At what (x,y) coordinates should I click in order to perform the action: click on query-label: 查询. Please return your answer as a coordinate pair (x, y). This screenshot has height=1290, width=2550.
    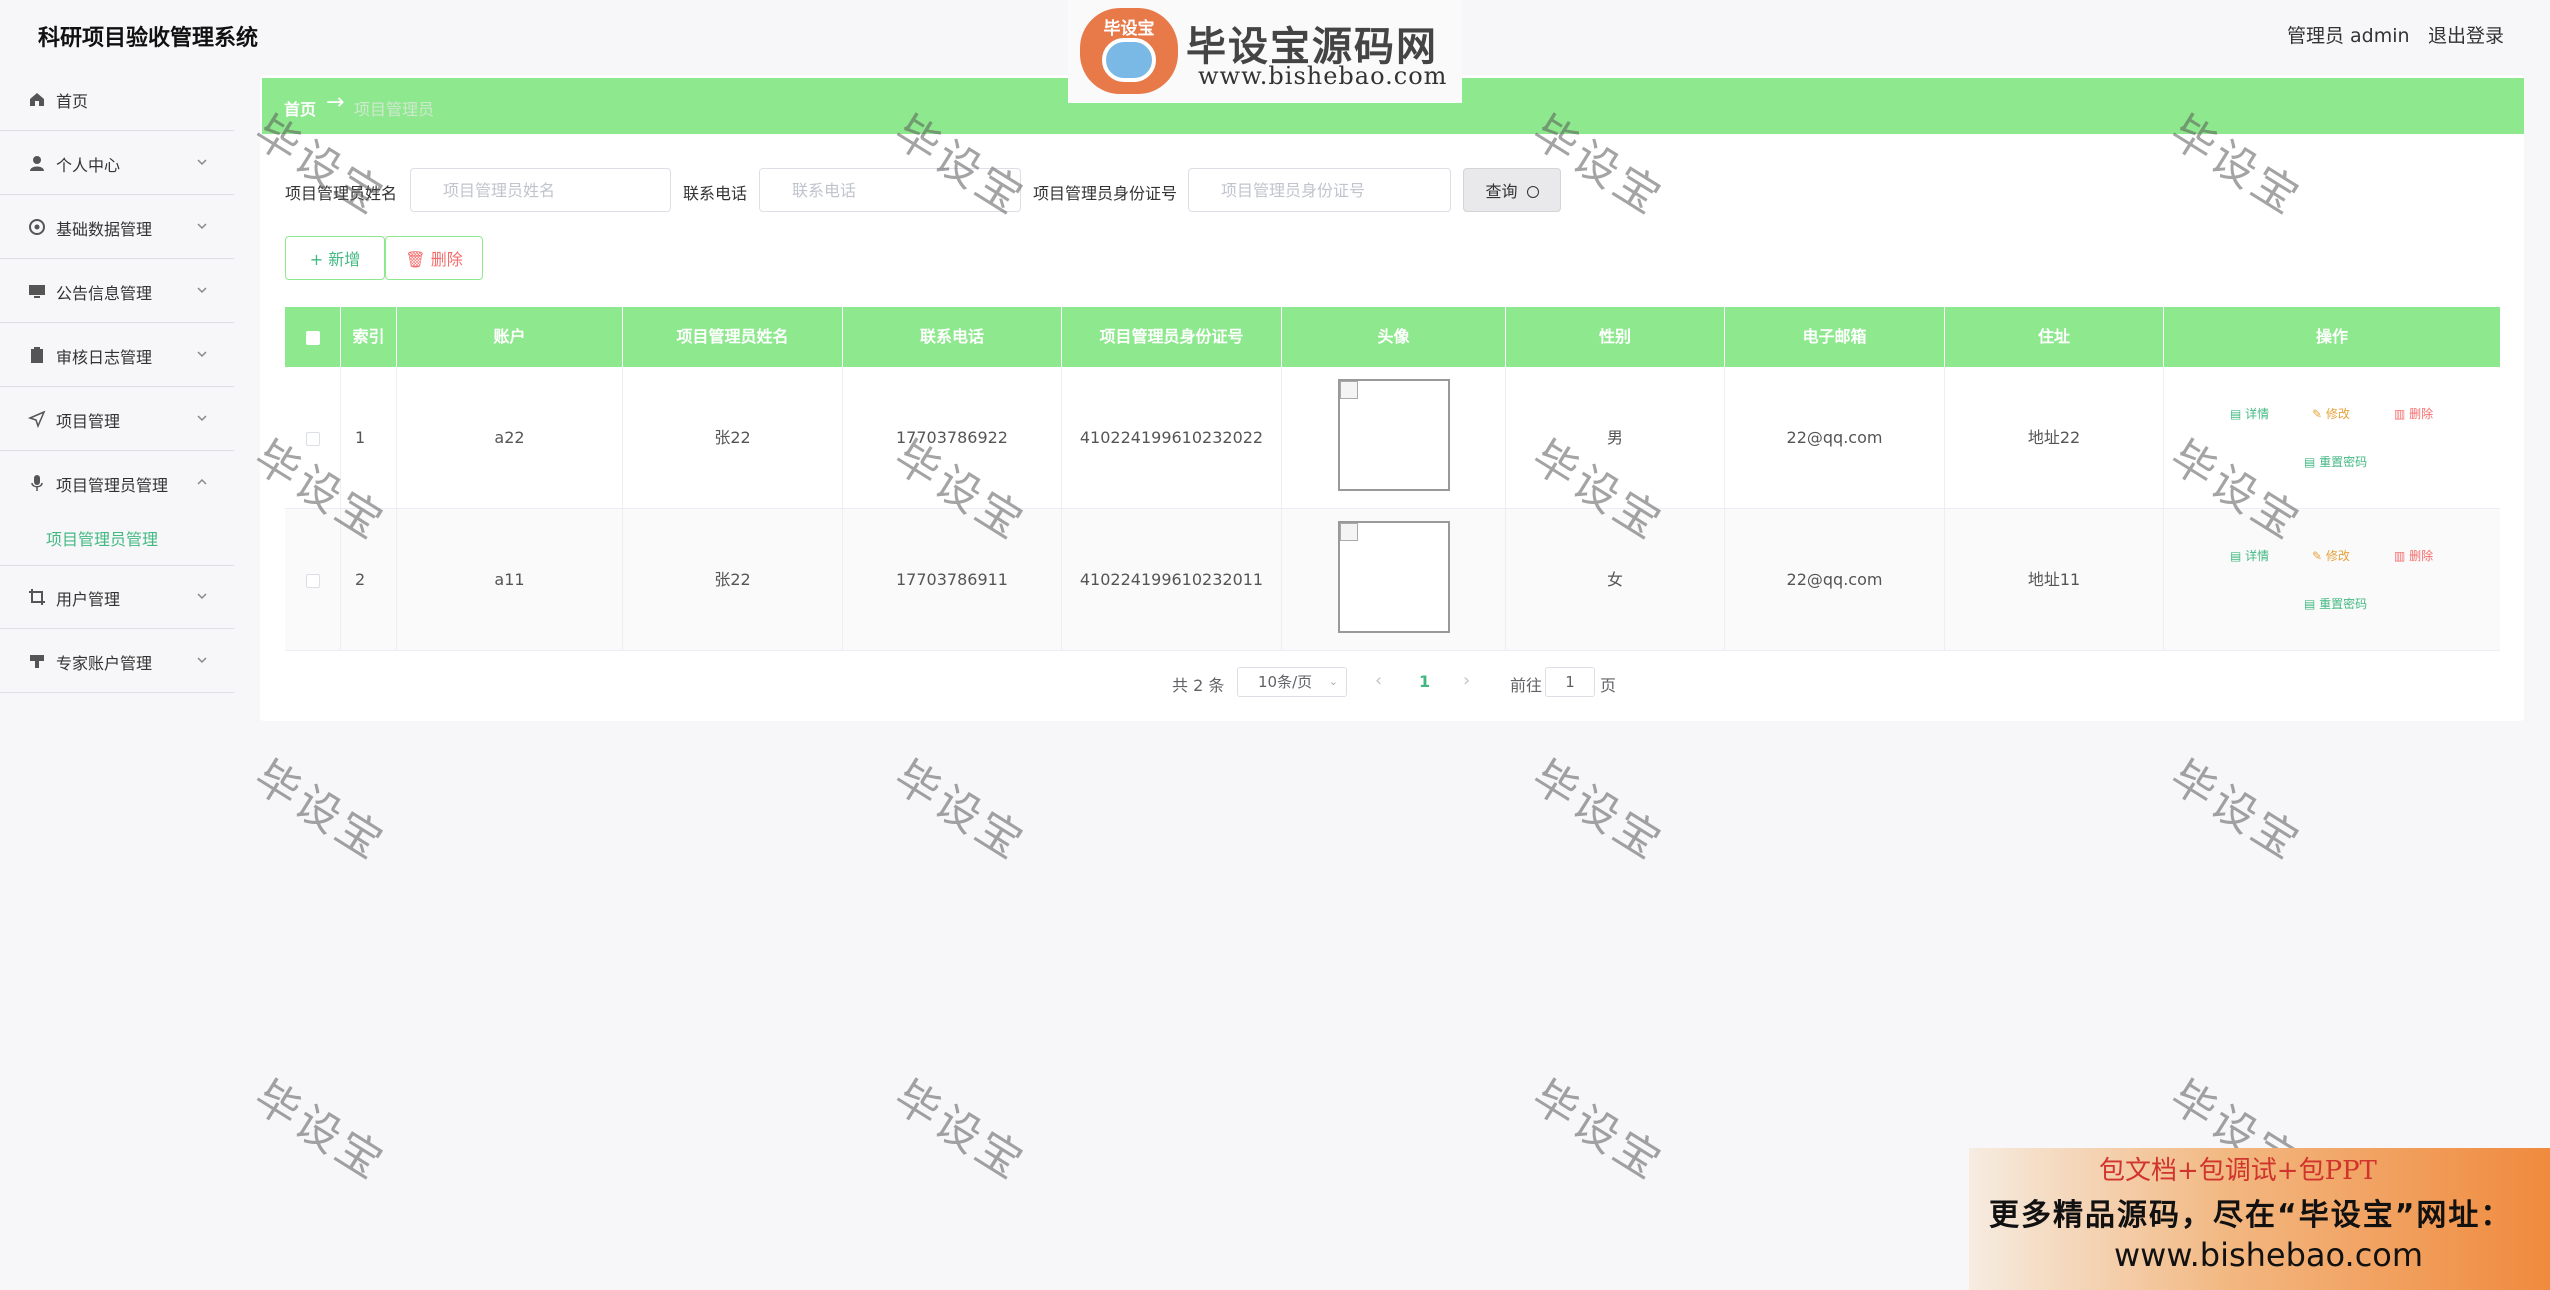
    Looking at the image, I should click on (1501, 191).